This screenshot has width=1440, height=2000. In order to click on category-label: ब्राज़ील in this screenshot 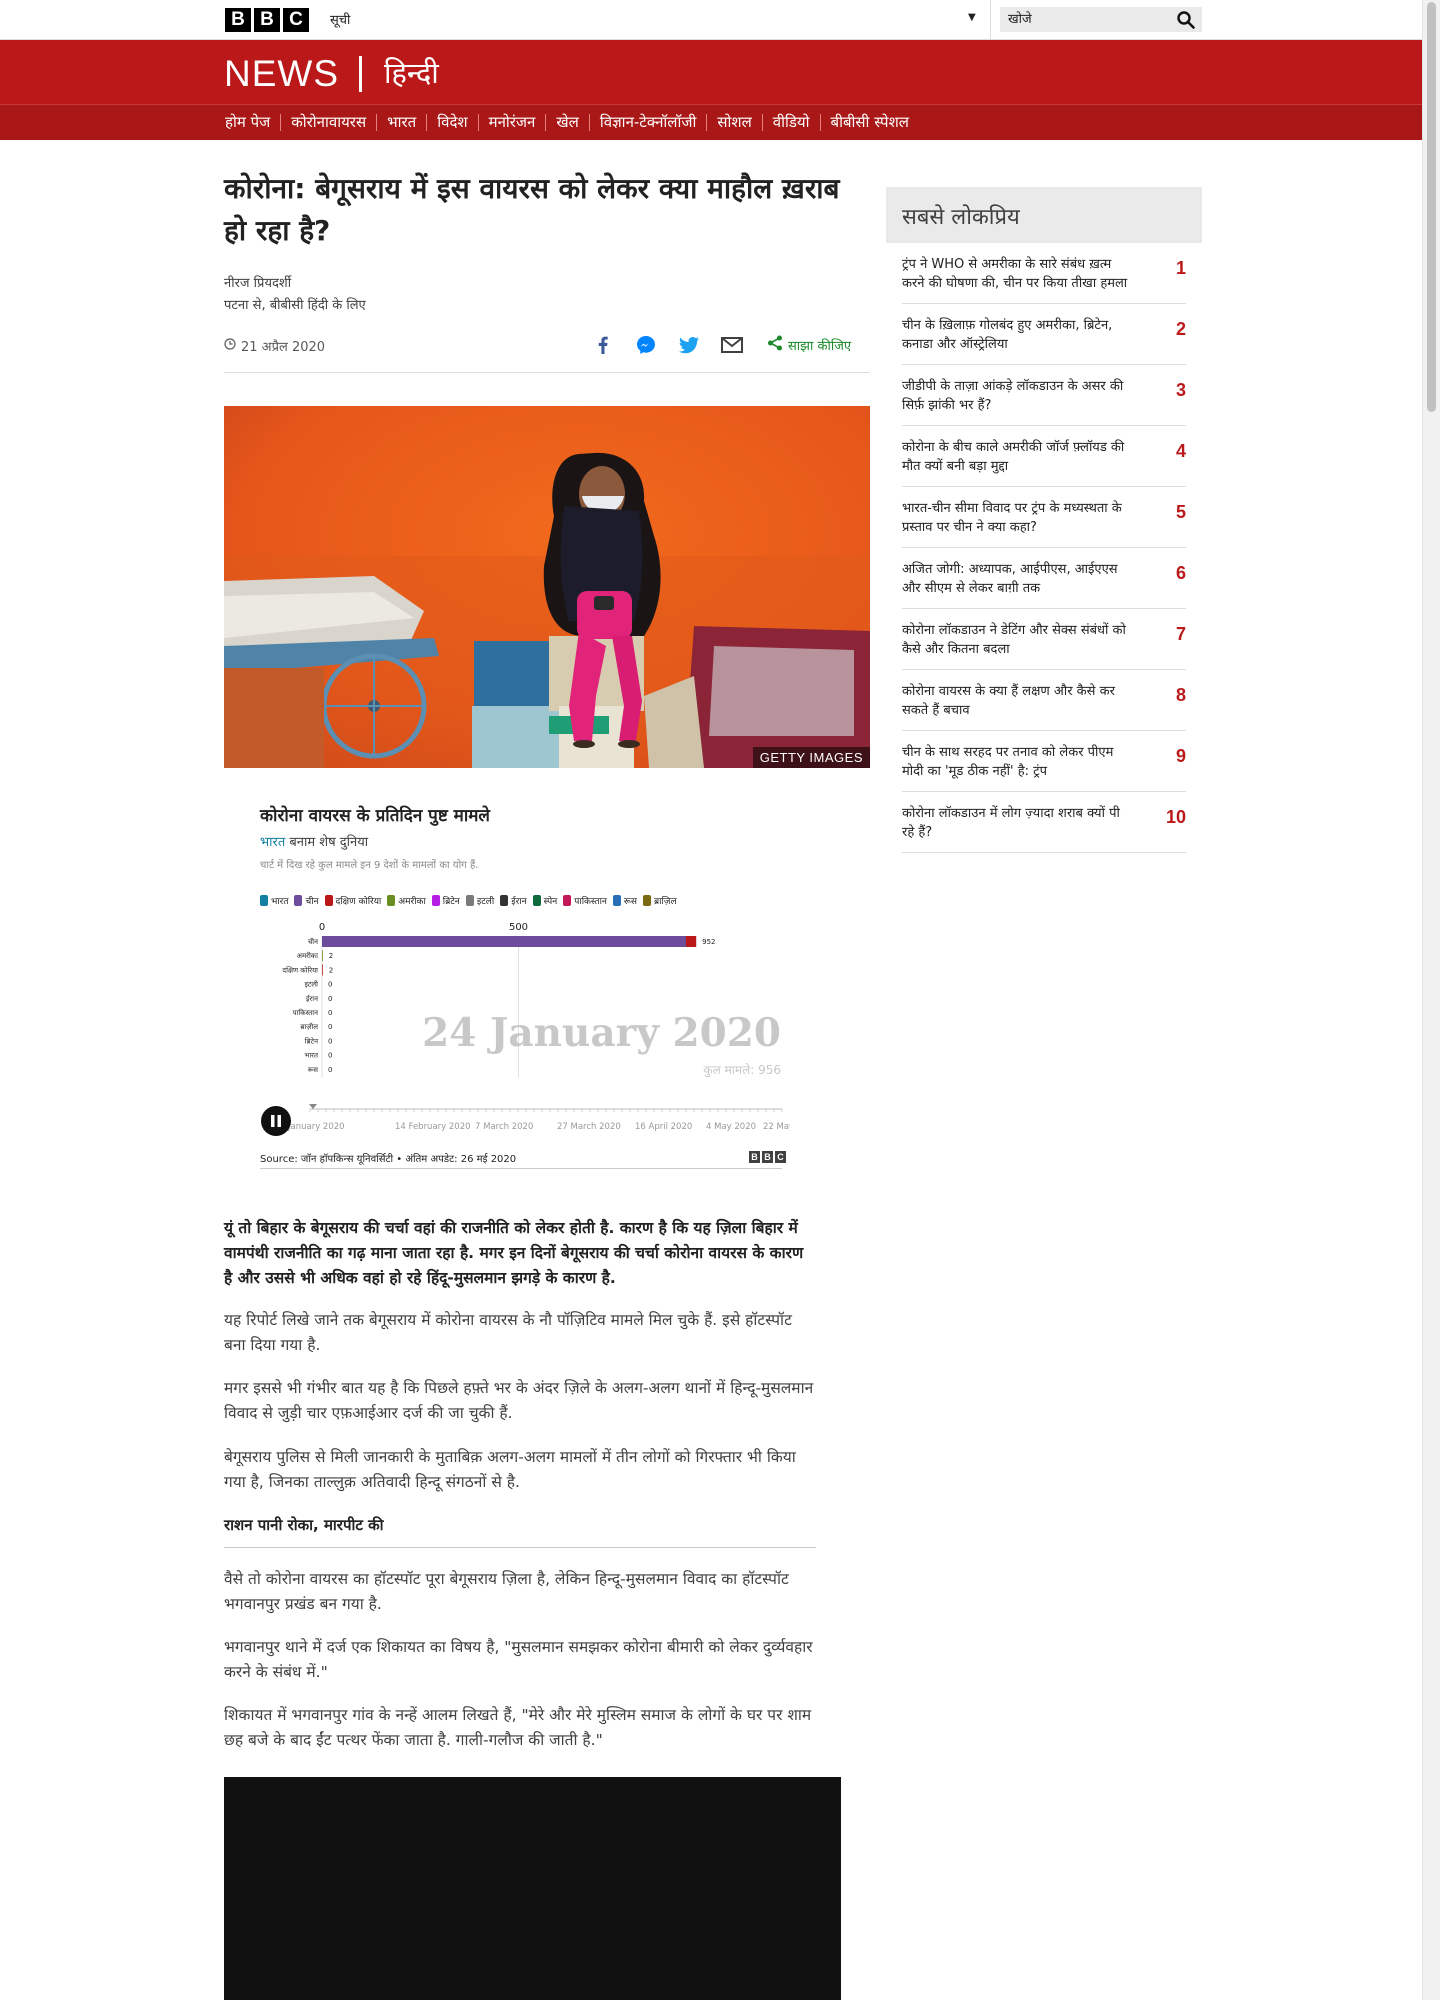, I will do `click(309, 1026)`.